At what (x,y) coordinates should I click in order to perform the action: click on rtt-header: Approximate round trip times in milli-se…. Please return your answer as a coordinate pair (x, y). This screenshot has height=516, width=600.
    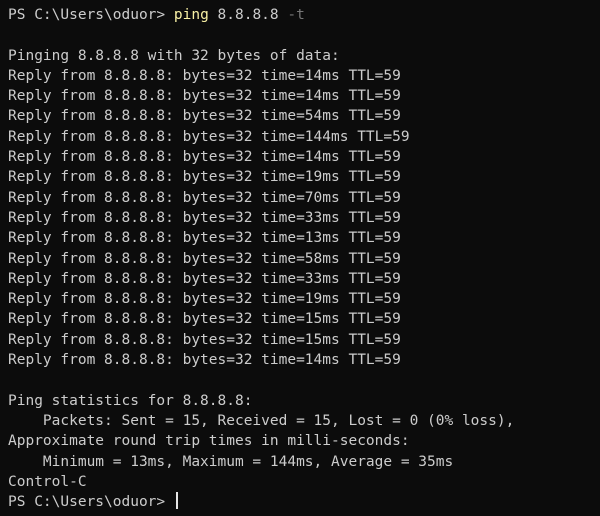
    Looking at the image, I should click on (209, 441).